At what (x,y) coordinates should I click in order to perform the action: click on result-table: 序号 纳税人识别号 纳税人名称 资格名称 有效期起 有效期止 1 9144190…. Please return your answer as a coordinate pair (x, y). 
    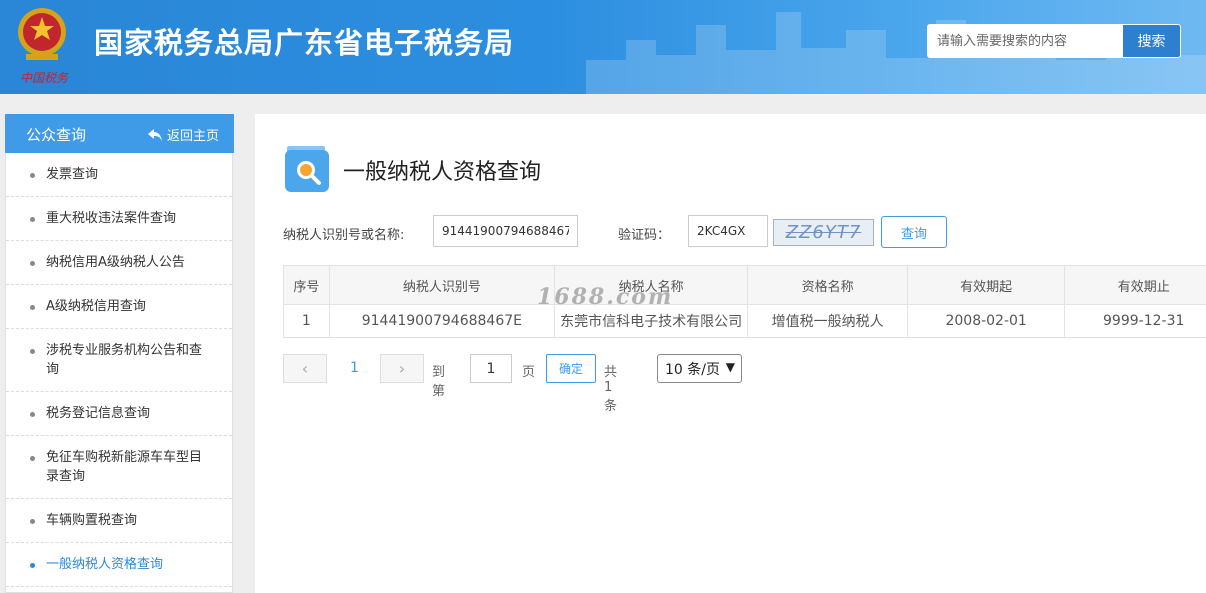
    Looking at the image, I should click on (744, 301).